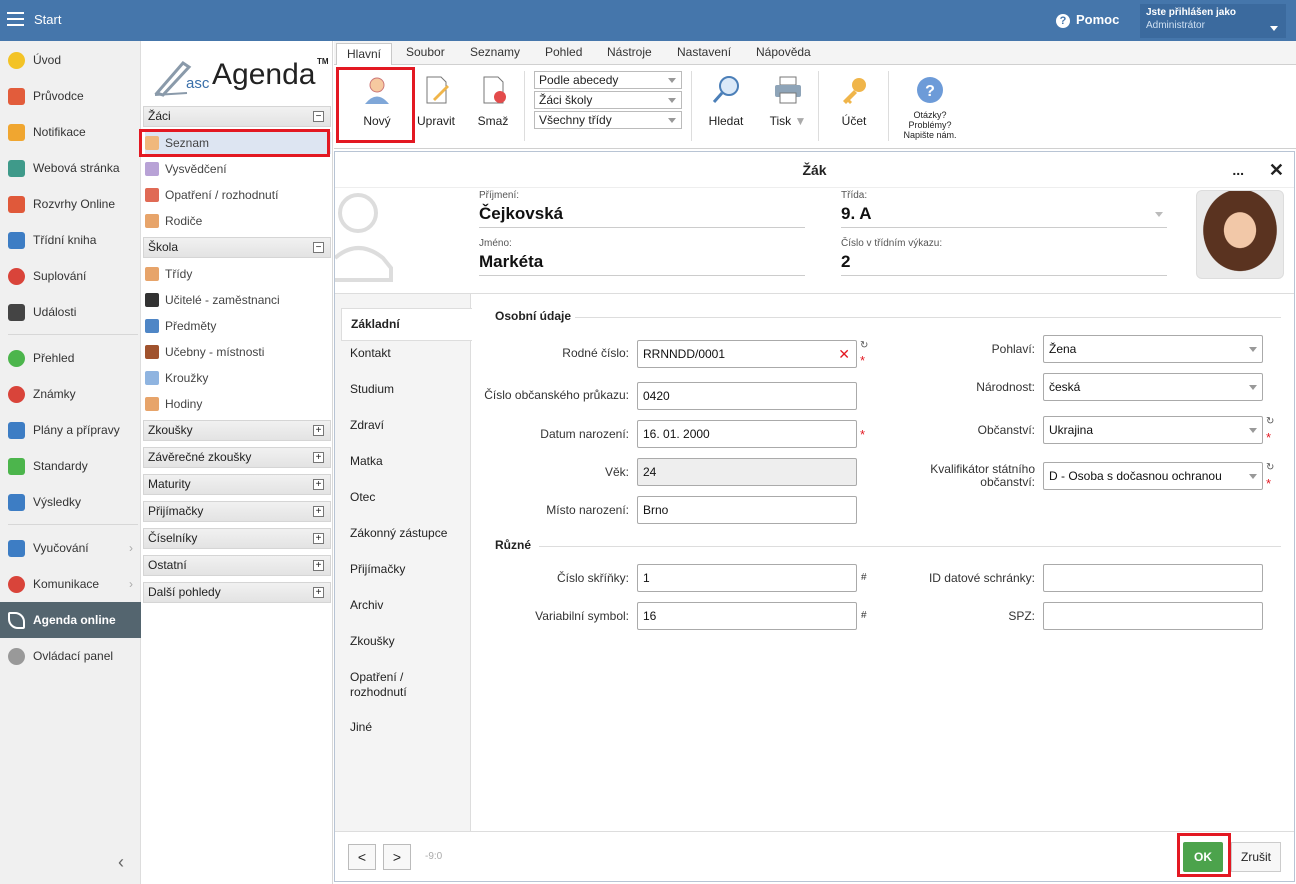 This screenshot has height=884, width=1296. What do you see at coordinates (372, 641) in the screenshot?
I see `tab-zkousky: Zkoušky` at bounding box center [372, 641].